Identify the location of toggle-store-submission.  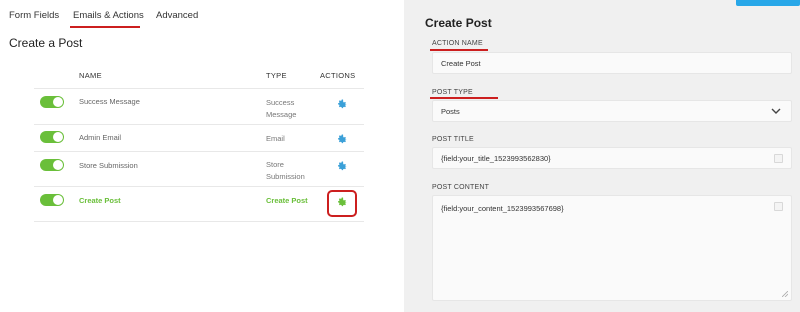
(52, 165).